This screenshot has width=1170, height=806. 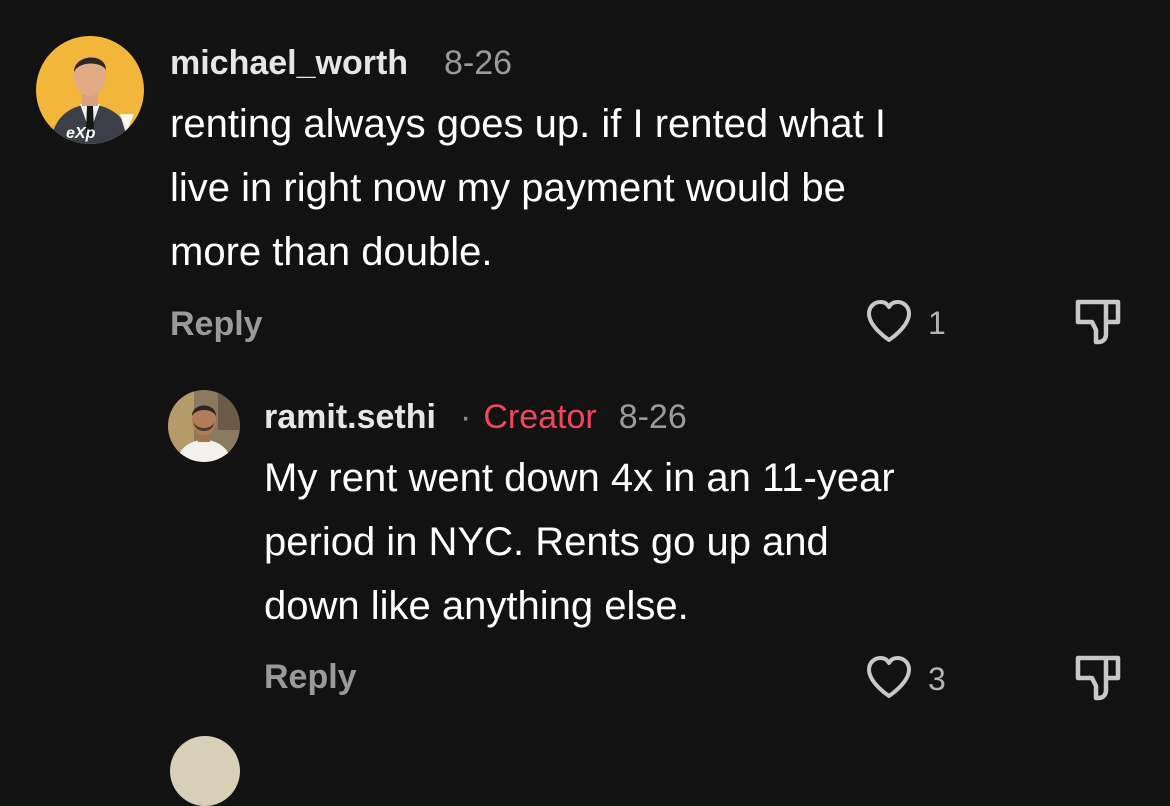 I want to click on comment-text-line: live in right now my payment would be, so click(x=508, y=188).